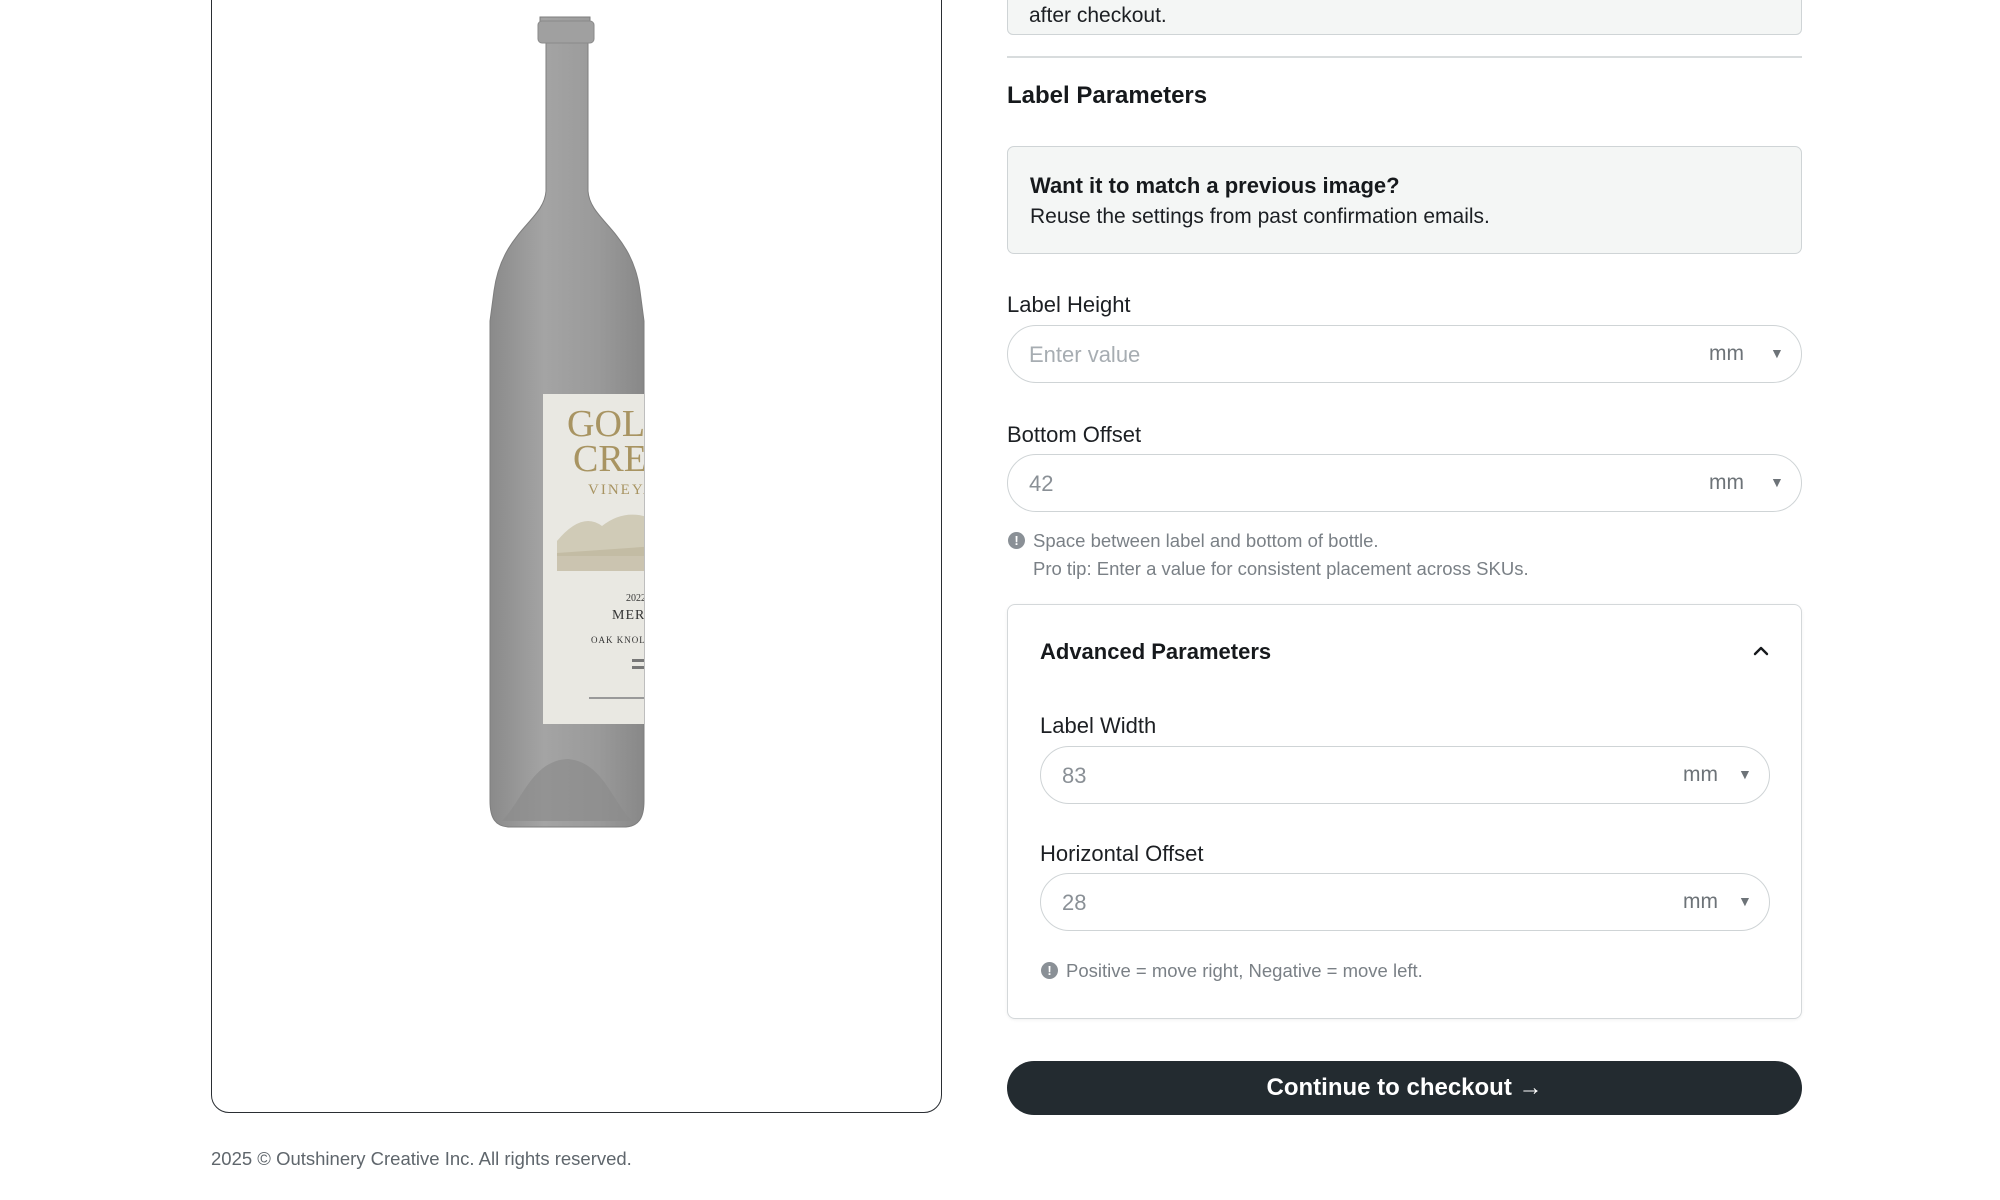 Image resolution: width=2000 pixels, height=1200 pixels. Describe the element at coordinates (1404, 354) in the screenshot. I see `label-height-input: Enter value mm ▼` at that location.